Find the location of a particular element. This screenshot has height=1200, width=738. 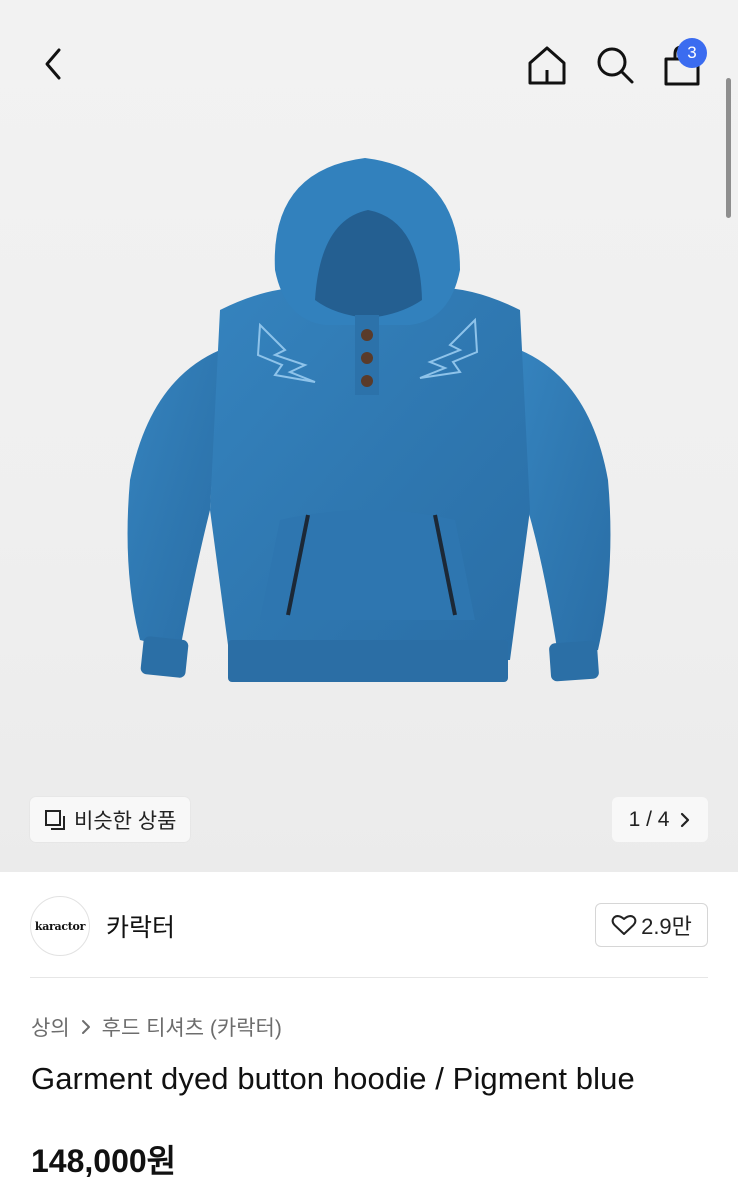

search-icon is located at coordinates (615, 65).